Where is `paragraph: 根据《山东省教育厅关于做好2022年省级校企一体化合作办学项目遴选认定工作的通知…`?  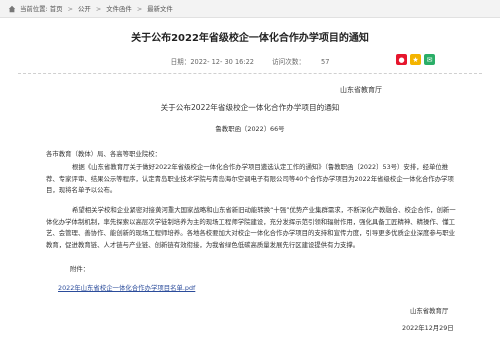
paragraph: 根据《山东省教育厅关于做好2022年省级校企一体化合作办学项目遴选认定工作的通知… is located at coordinates (250, 179).